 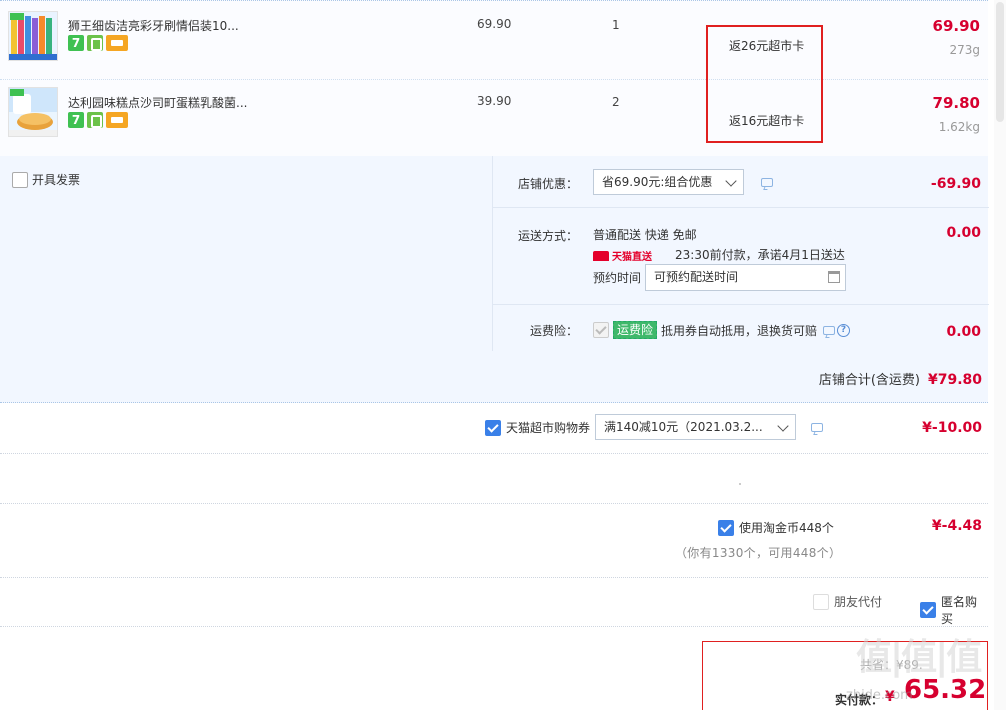 I want to click on schedule-time-value: 可预约配送时间, so click(x=696, y=277).